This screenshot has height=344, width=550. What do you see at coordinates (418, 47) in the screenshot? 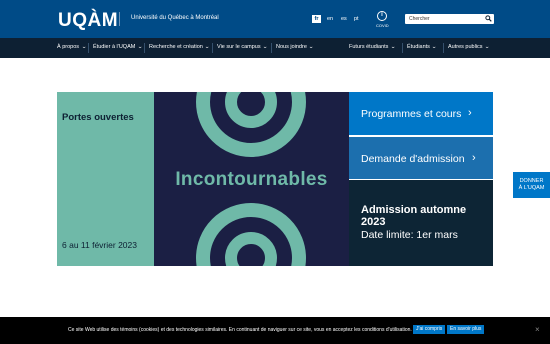
I see `nav-label: Étudiants` at bounding box center [418, 47].